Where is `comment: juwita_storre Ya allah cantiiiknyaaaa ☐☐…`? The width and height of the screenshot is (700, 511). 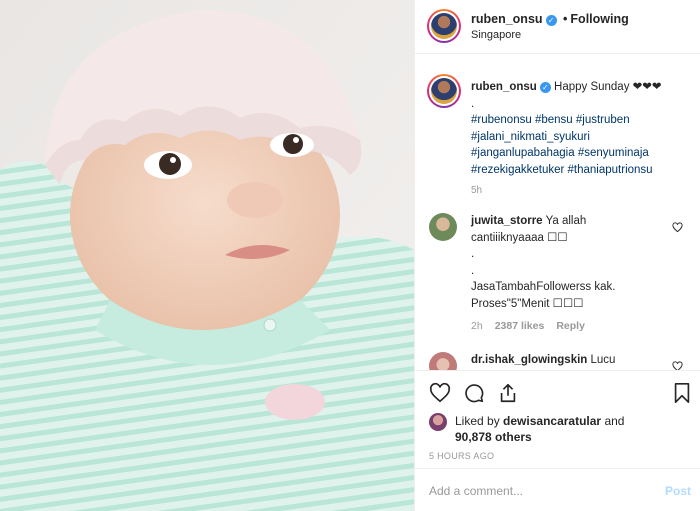
comment: juwita_storre Ya allah cantiiiknyaaaa ☐☐… is located at coordinates (573, 262).